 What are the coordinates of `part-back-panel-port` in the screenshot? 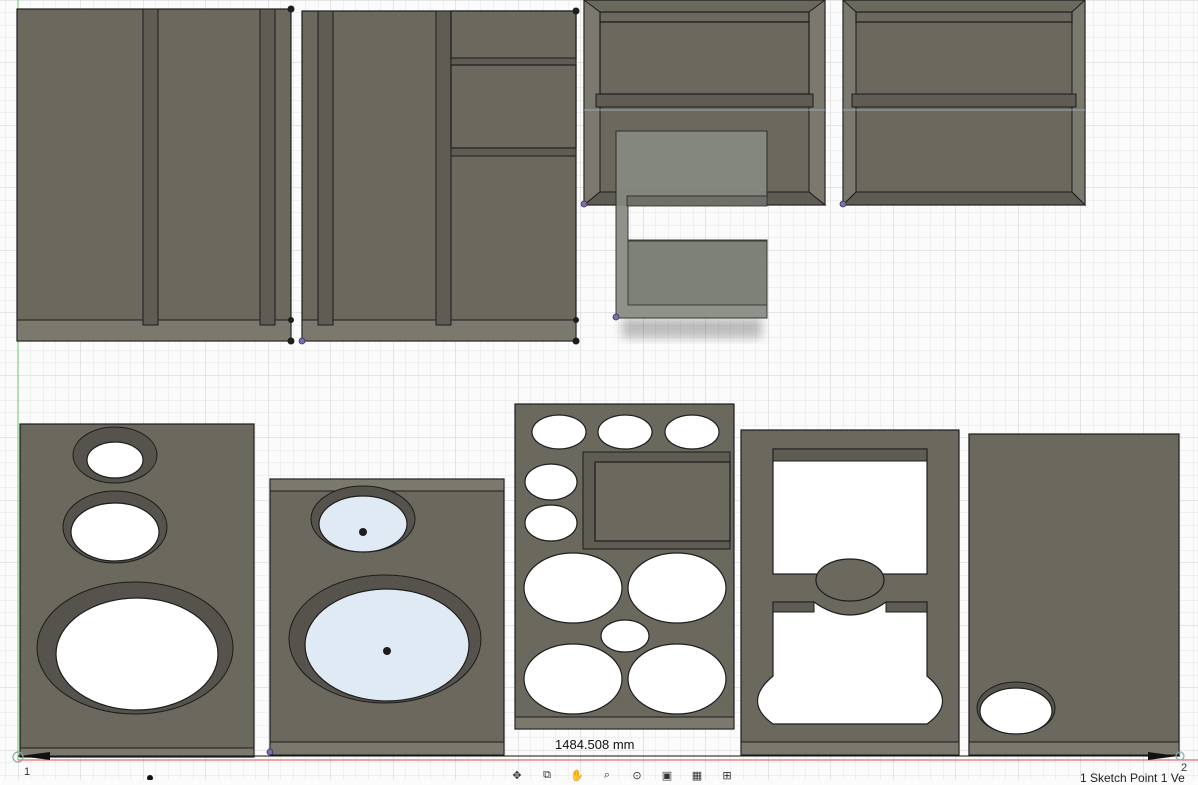 It's located at (1074, 594).